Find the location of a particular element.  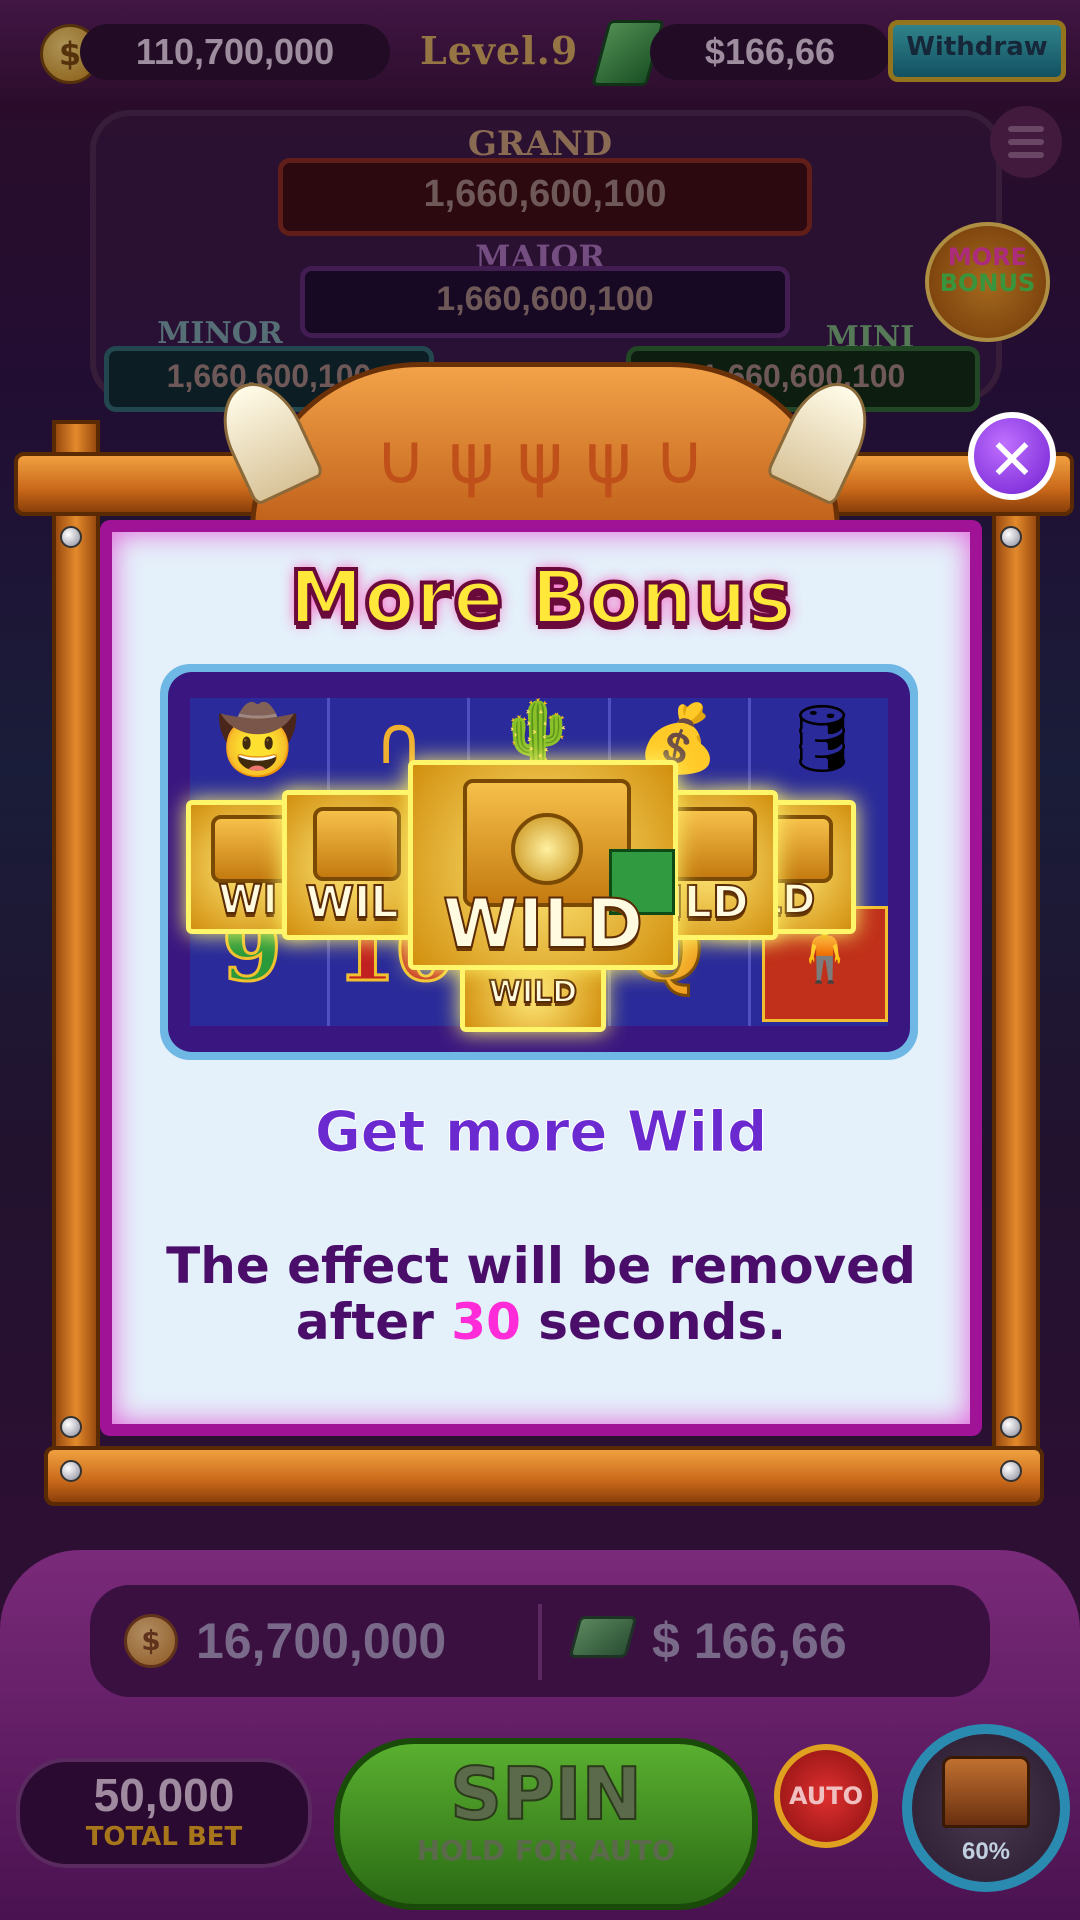

popup-title: More Bonus is located at coordinates (540, 598).